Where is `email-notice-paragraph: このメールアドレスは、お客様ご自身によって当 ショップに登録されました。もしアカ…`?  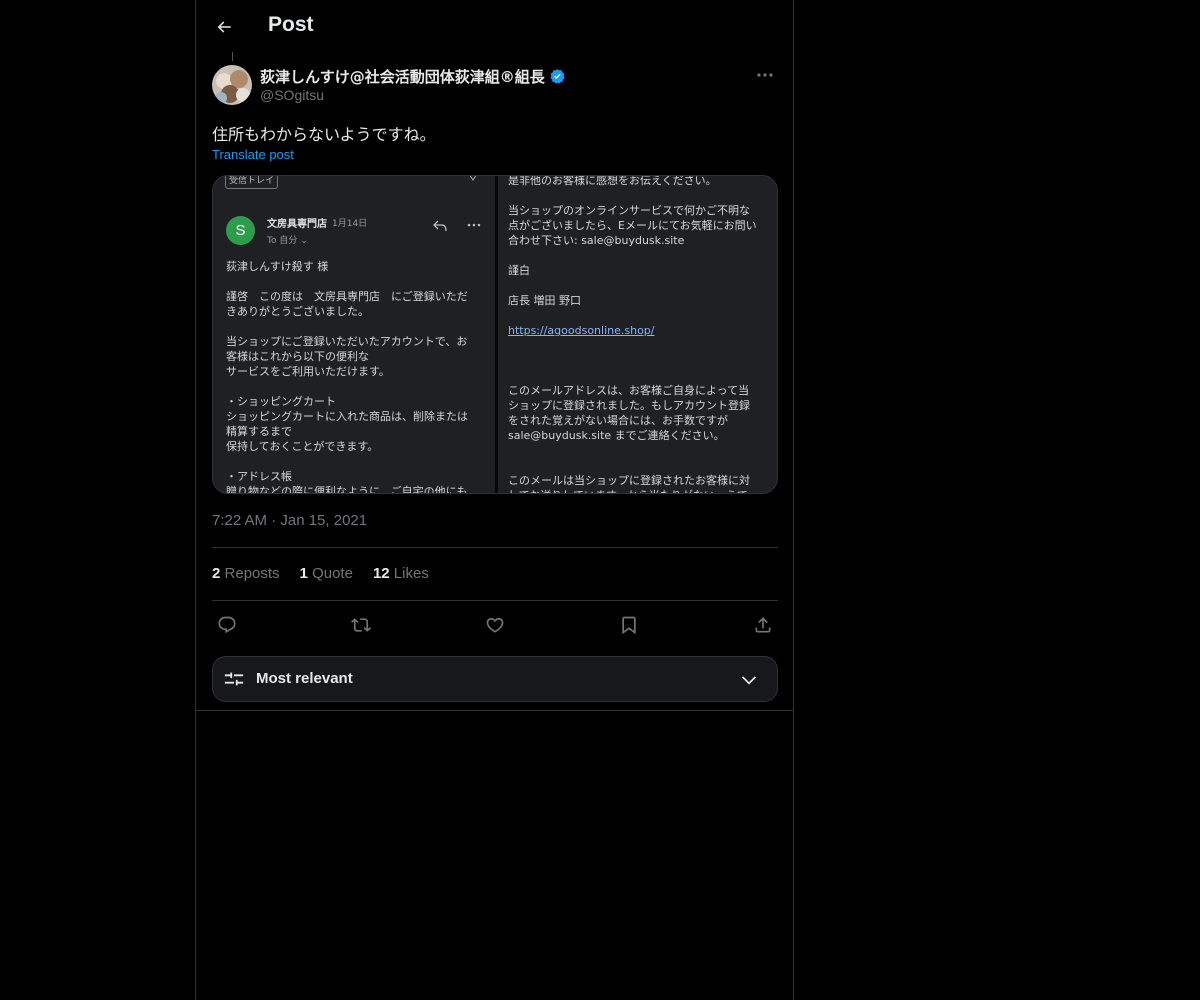
email-notice-paragraph: このメールアドレスは、お客様ご自身によって当 ショップに登録されました。もしアカ… is located at coordinates (629, 413).